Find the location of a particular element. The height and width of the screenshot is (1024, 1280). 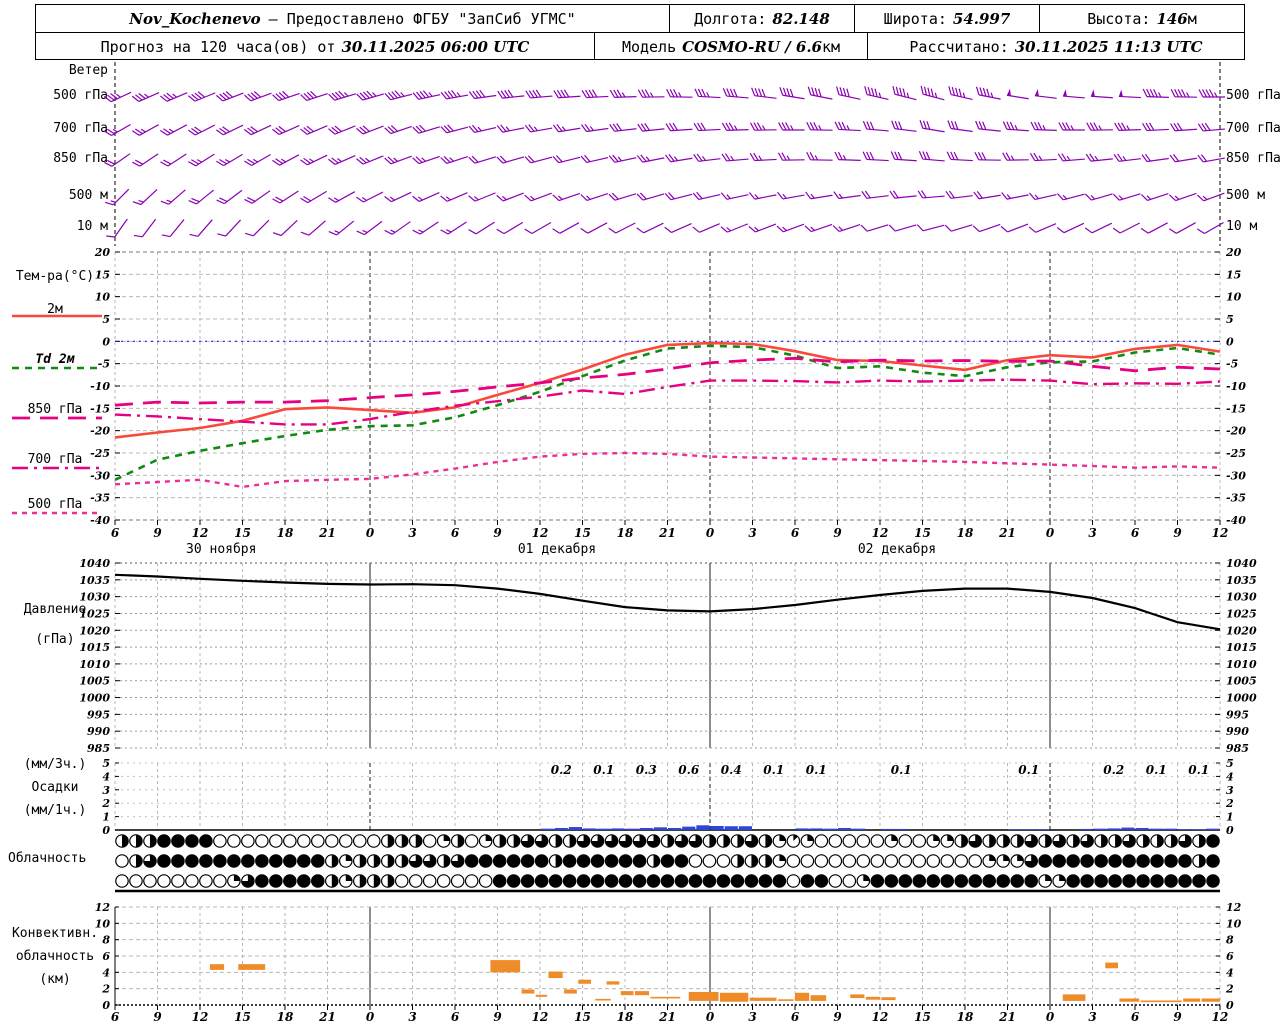

svg-text: 0.2 is located at coordinates (561, 770).